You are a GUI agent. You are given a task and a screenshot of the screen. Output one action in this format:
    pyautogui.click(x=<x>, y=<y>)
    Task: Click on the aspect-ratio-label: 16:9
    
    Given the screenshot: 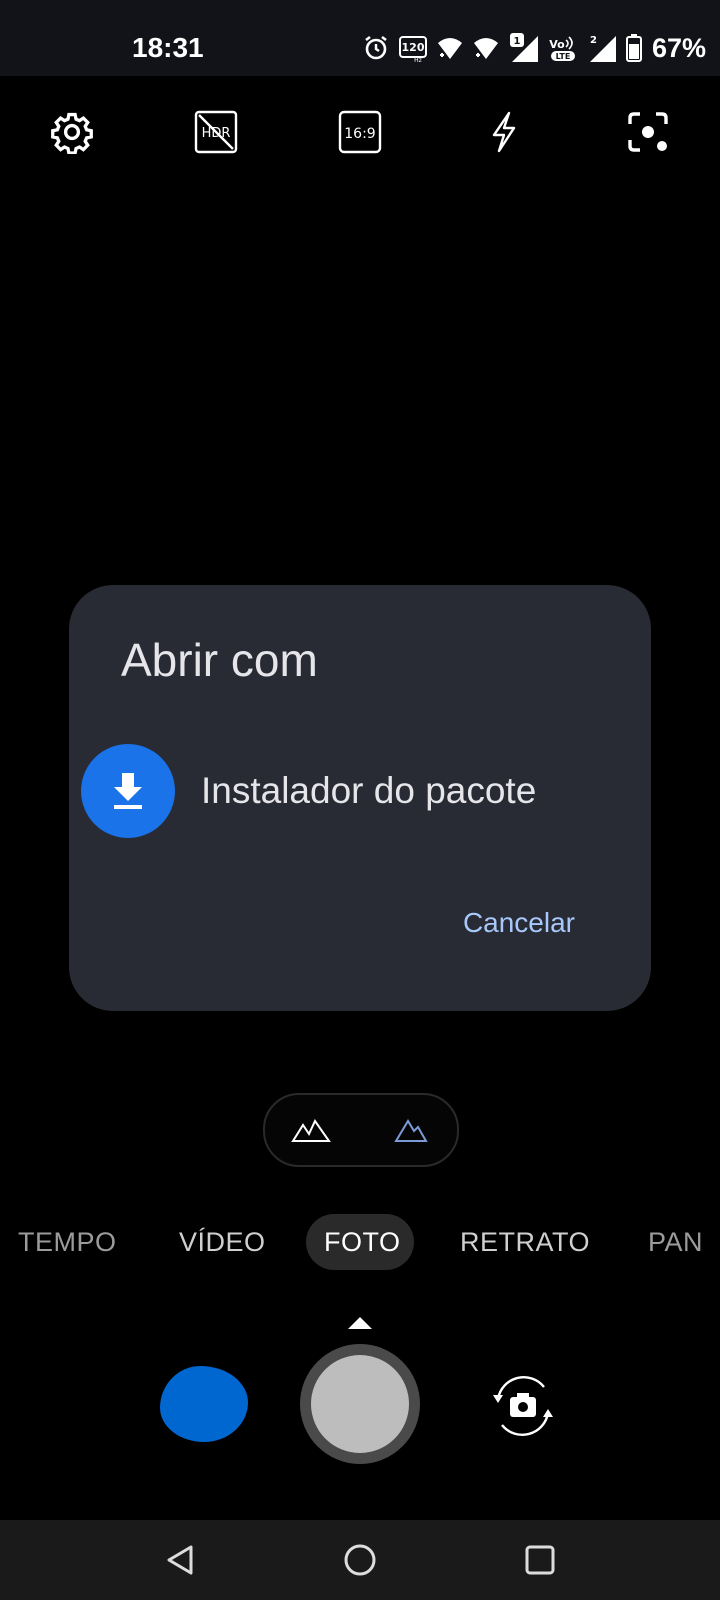 What is the action you would take?
    pyautogui.click(x=359, y=134)
    